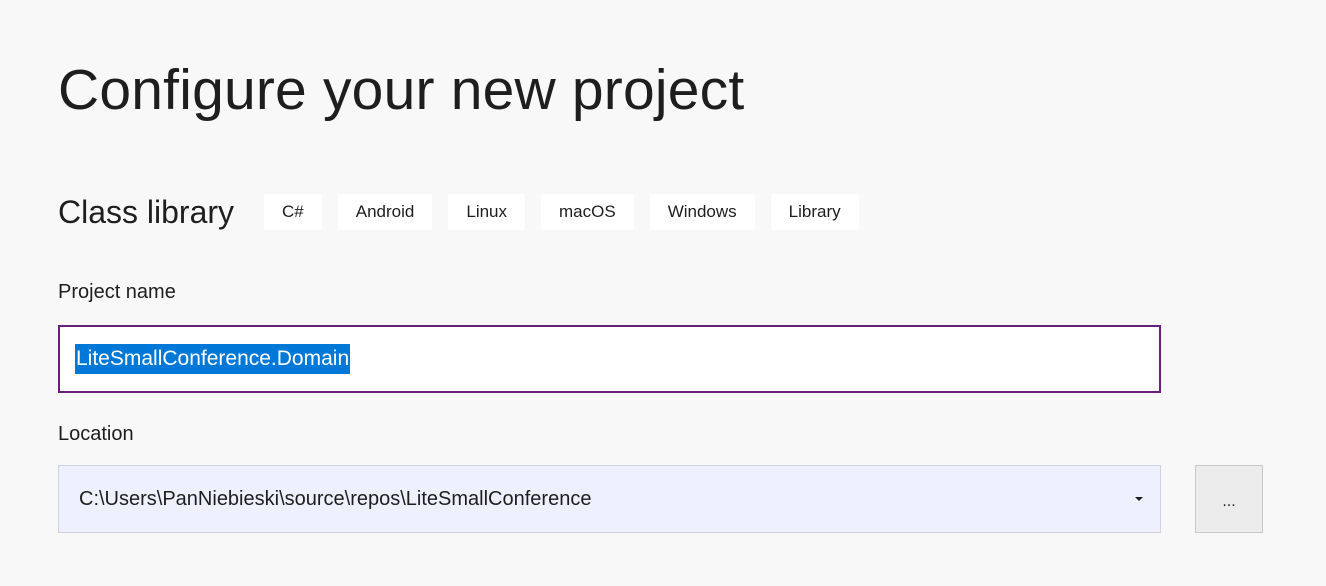 The height and width of the screenshot is (586, 1326). I want to click on tag-macos: macOS, so click(587, 212).